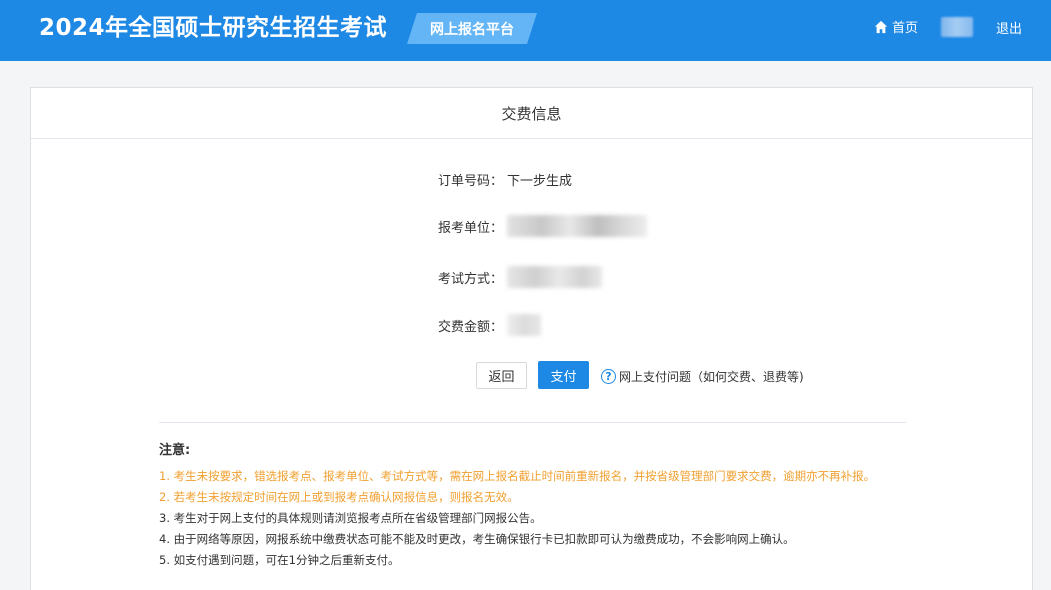  What do you see at coordinates (472, 28) in the screenshot?
I see `platform-tag: 网上报名平台` at bounding box center [472, 28].